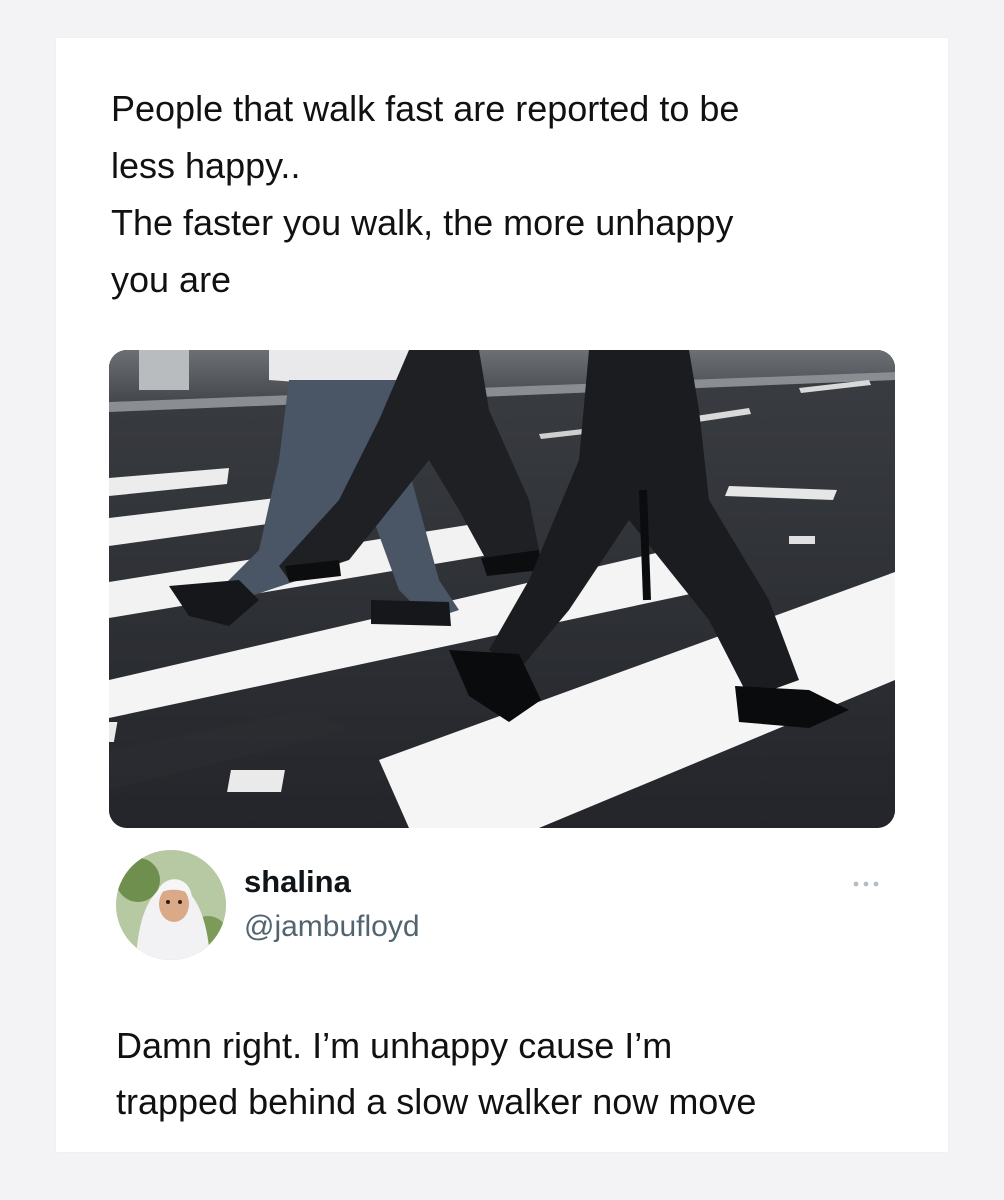 Image resolution: width=1004 pixels, height=1200 pixels. What do you see at coordinates (171, 279) in the screenshot?
I see `quoted-line-4: you are` at bounding box center [171, 279].